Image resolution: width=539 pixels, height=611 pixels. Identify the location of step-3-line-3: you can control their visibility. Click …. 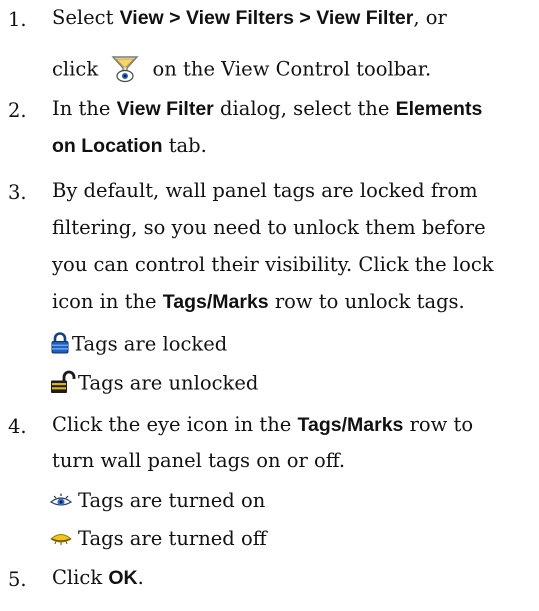
(273, 264).